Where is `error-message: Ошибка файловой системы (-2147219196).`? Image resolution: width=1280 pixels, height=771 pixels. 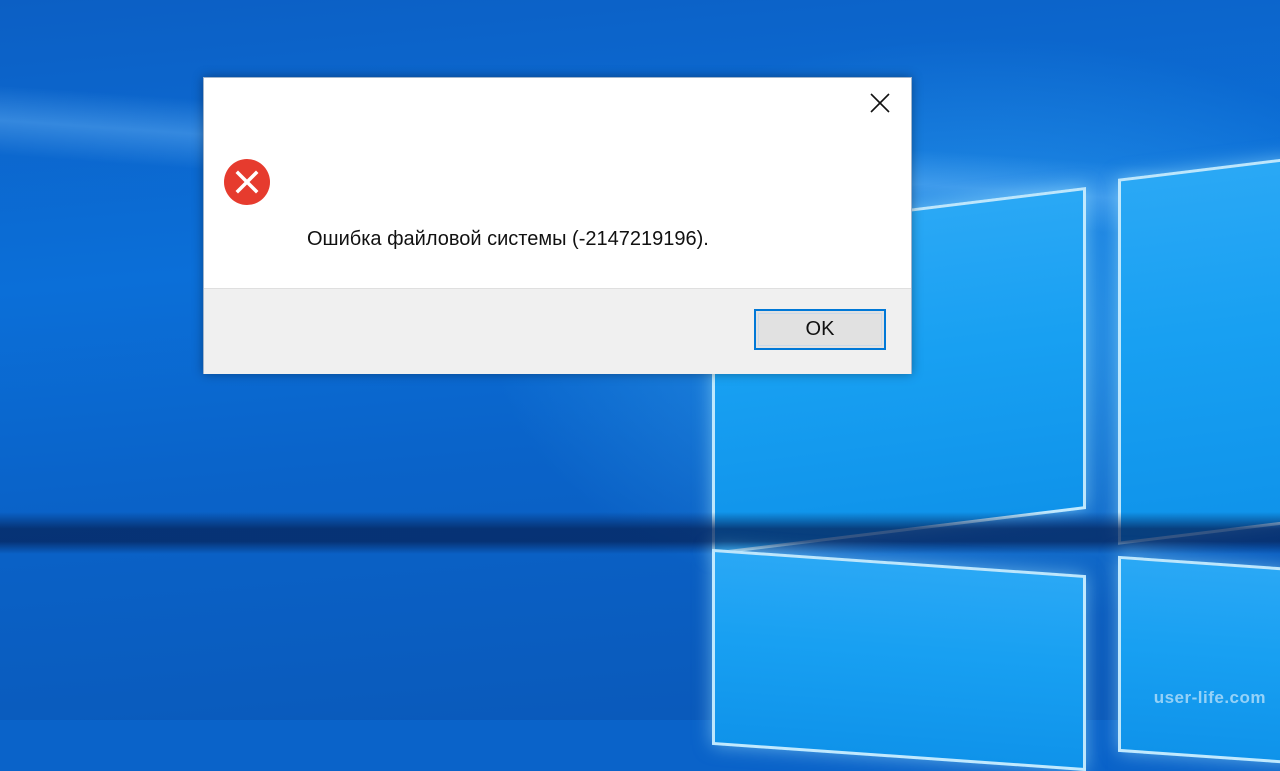 error-message: Ошибка файловой системы (-2147219196). is located at coordinates (508, 239).